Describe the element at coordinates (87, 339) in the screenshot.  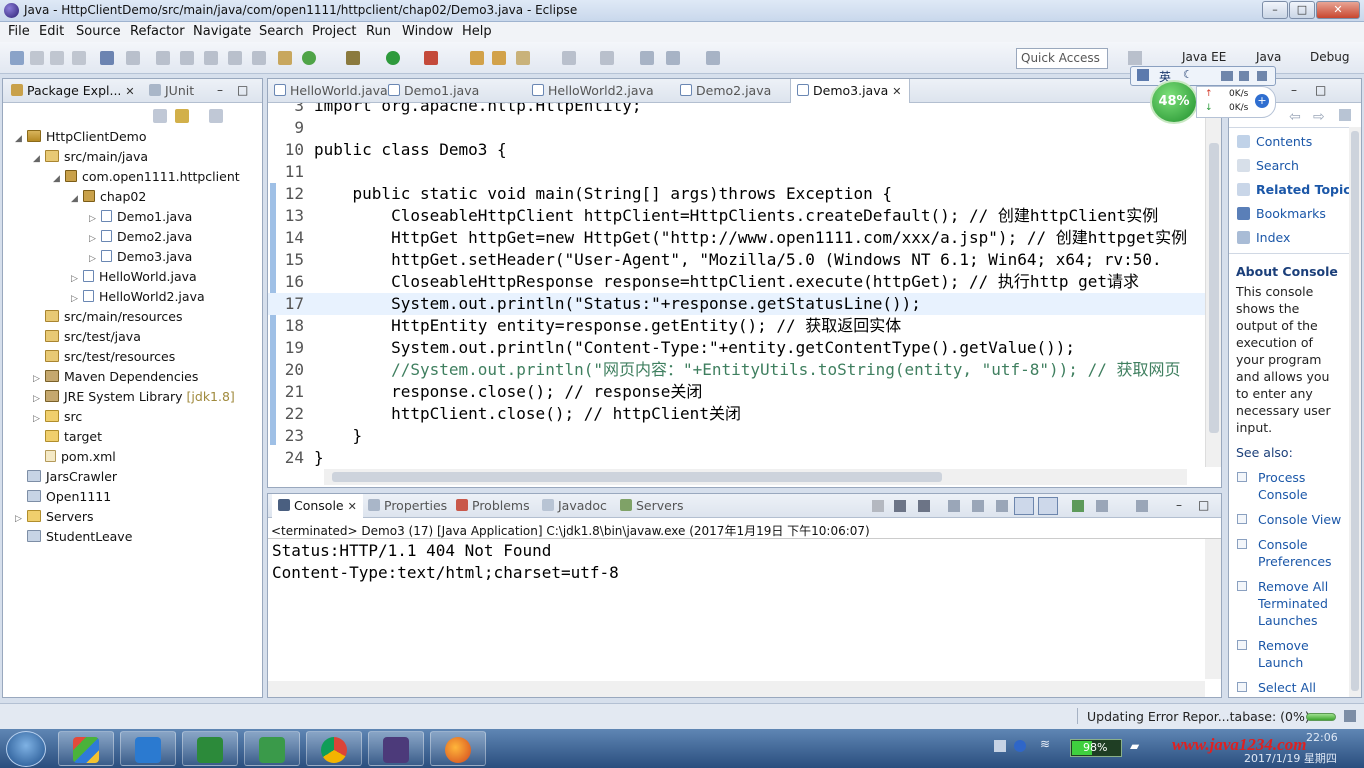
I see `tree-item: src/test/java` at that location.